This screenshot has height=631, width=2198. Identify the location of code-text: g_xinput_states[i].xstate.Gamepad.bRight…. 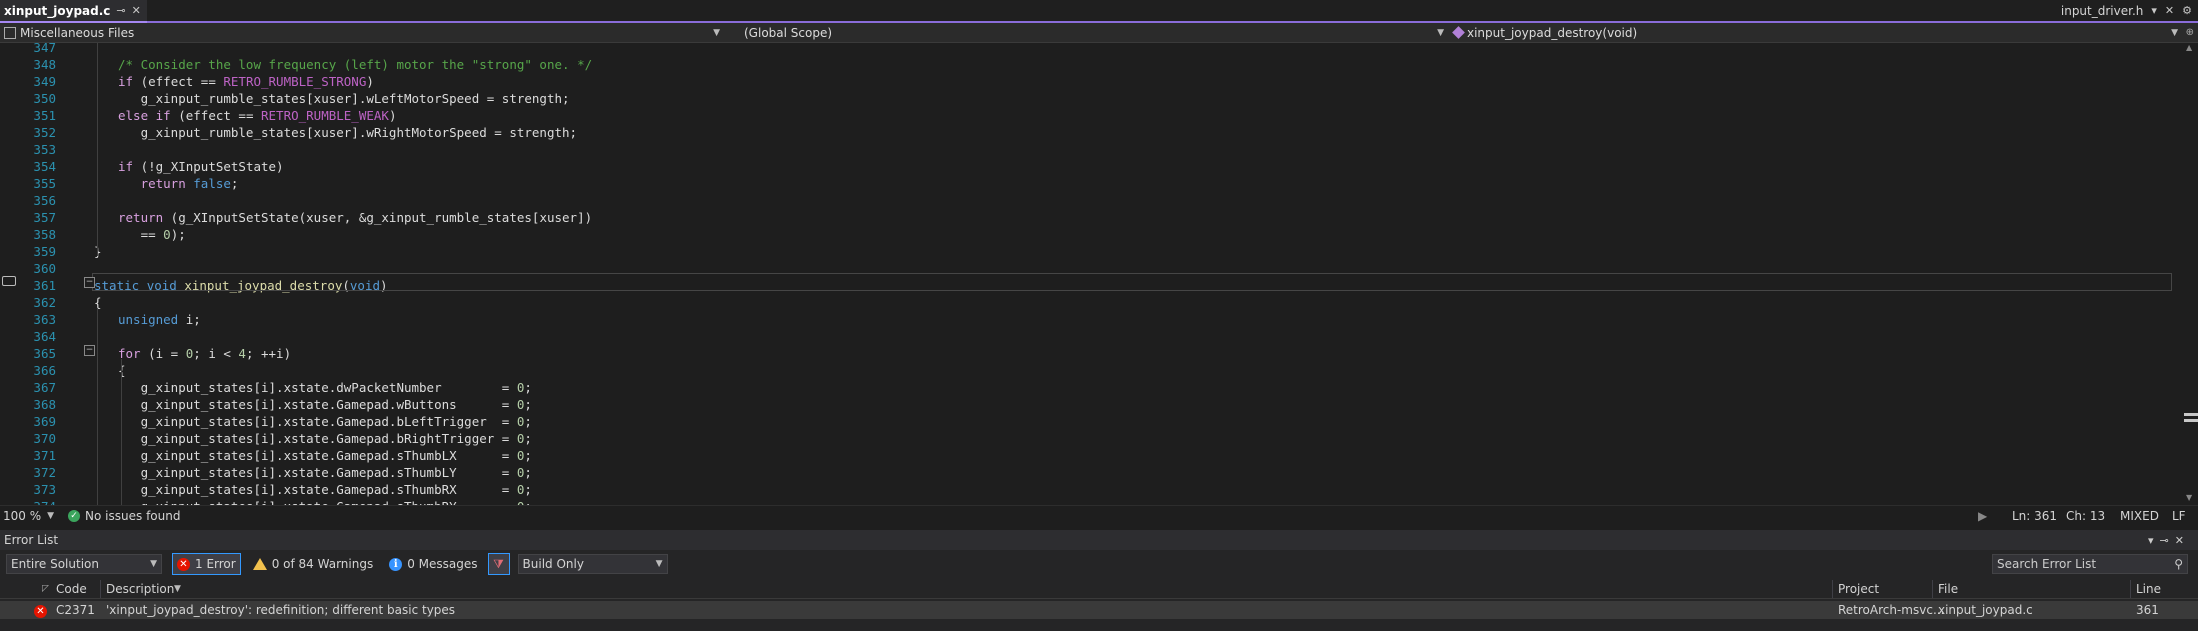
(325, 438).